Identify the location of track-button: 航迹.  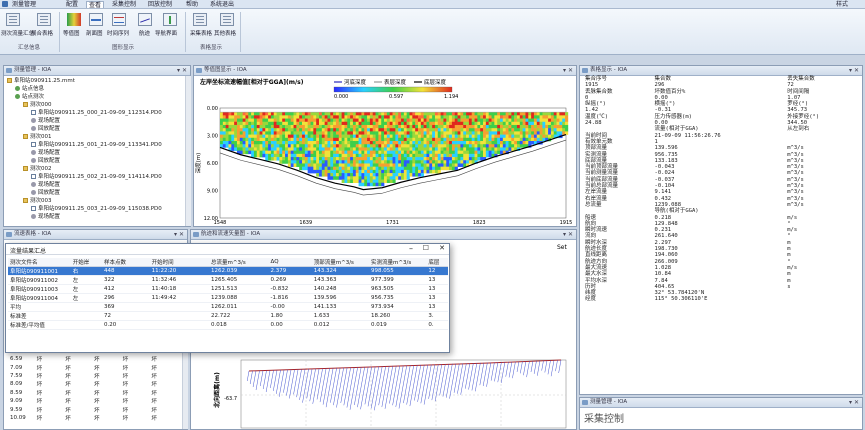
(144, 33).